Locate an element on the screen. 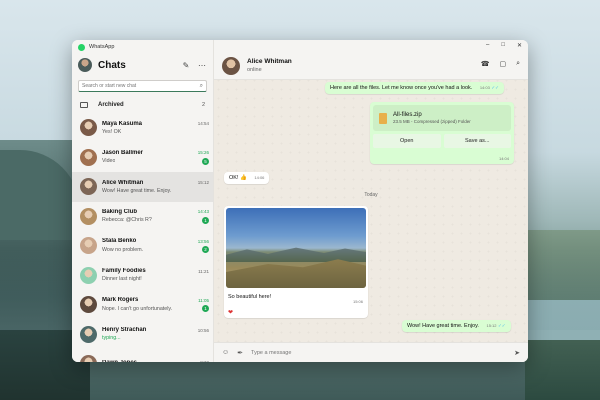  chat-body: Jason Ballmer 15:26 Video 5 is located at coordinates (155, 157).